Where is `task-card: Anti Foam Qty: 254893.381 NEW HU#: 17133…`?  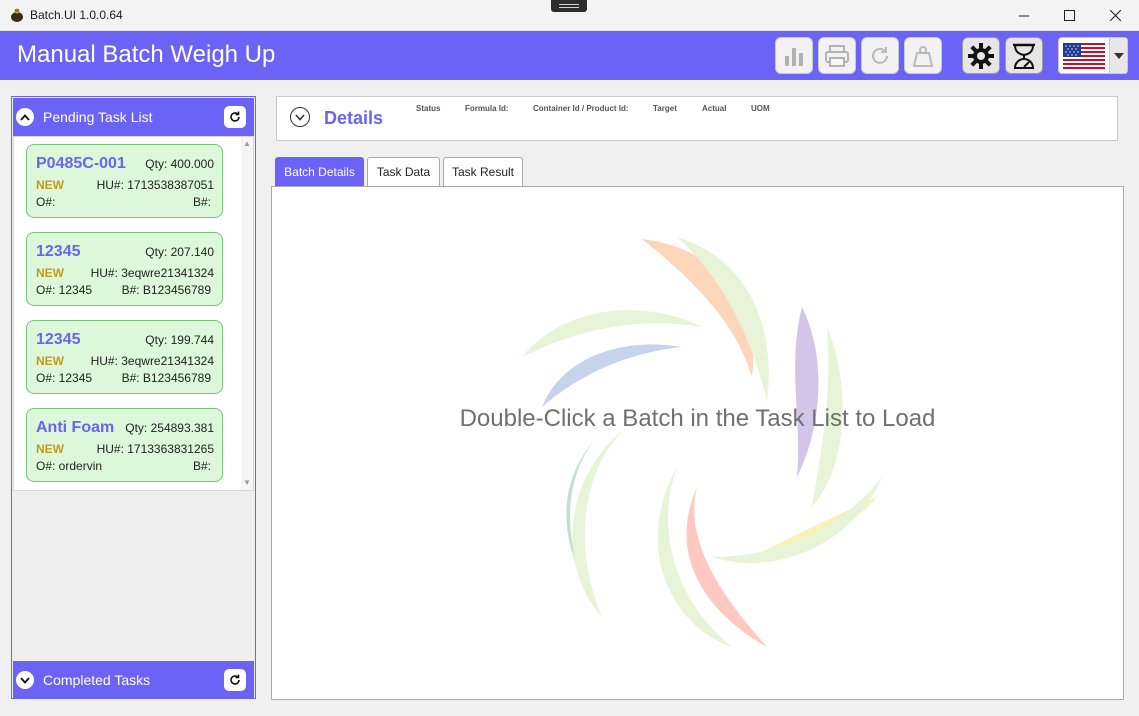 task-card: Anti Foam Qty: 254893.381 NEW HU#: 17133… is located at coordinates (124, 445).